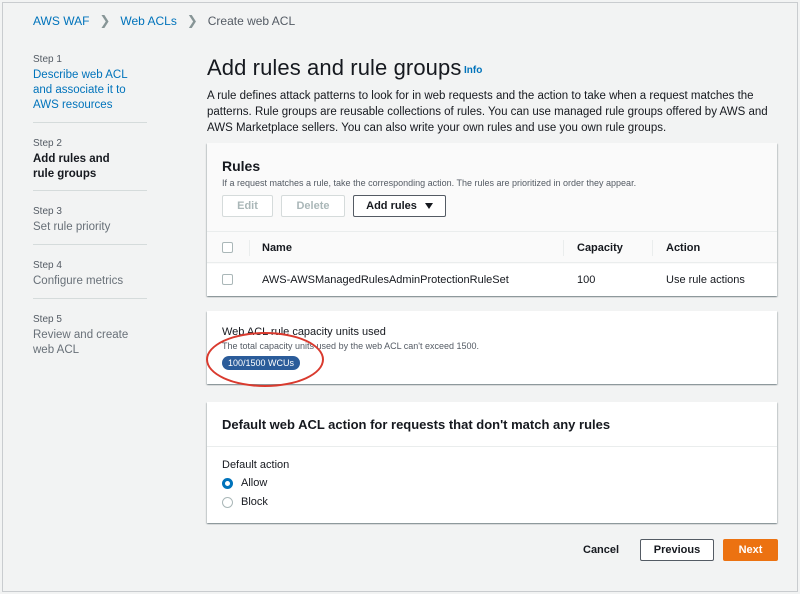 The height and width of the screenshot is (594, 800). I want to click on add-rules-button: Add rules, so click(399, 206).